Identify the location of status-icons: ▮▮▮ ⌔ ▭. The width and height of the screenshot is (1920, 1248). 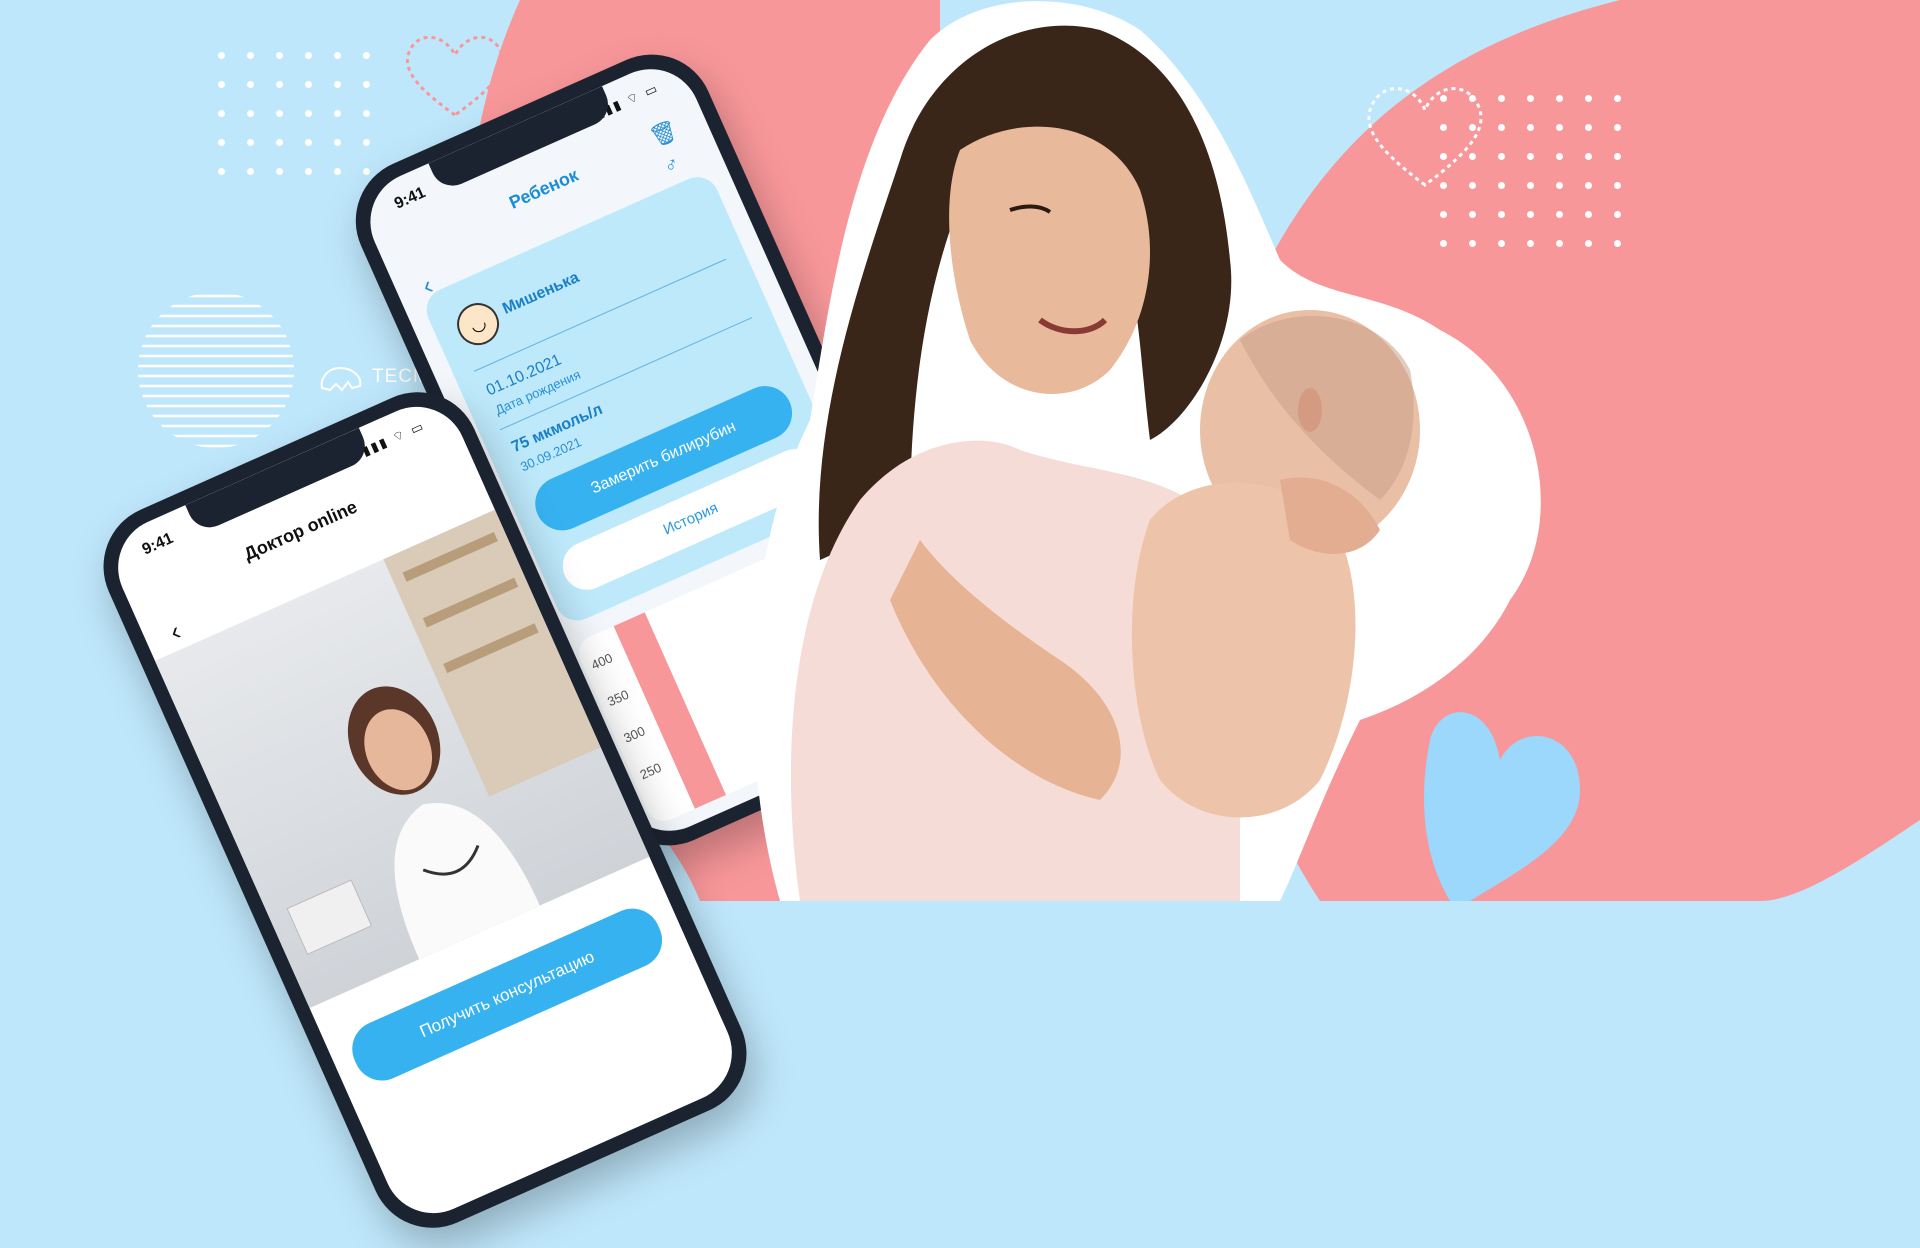
(393, 438).